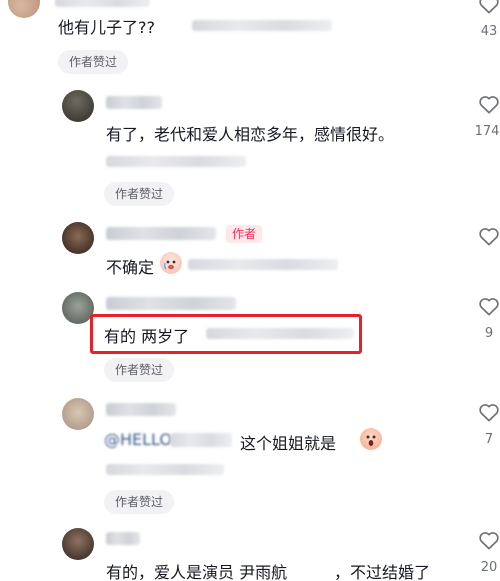 The height and width of the screenshot is (581, 500). I want to click on comment-text: 有的，爱人是演员 尹雨航, so click(197, 572).